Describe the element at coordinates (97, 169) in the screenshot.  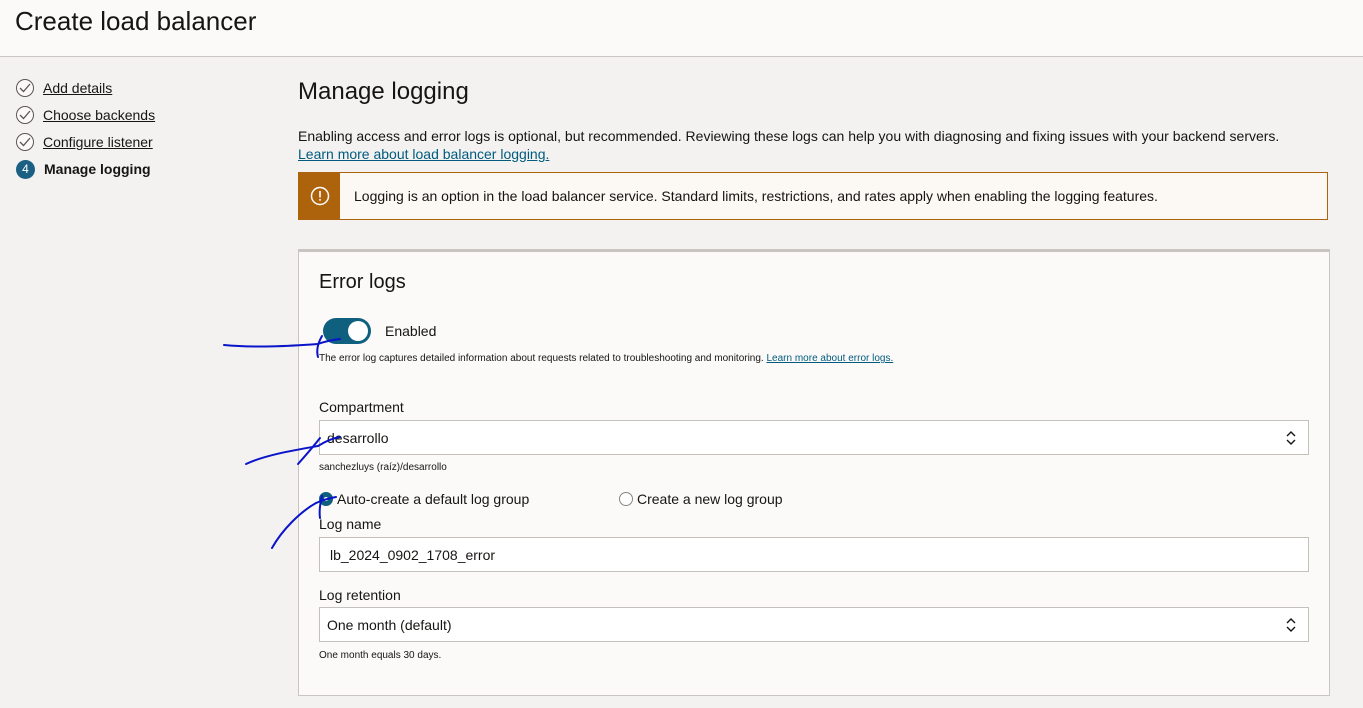
I see `step-label: Manage logging` at that location.